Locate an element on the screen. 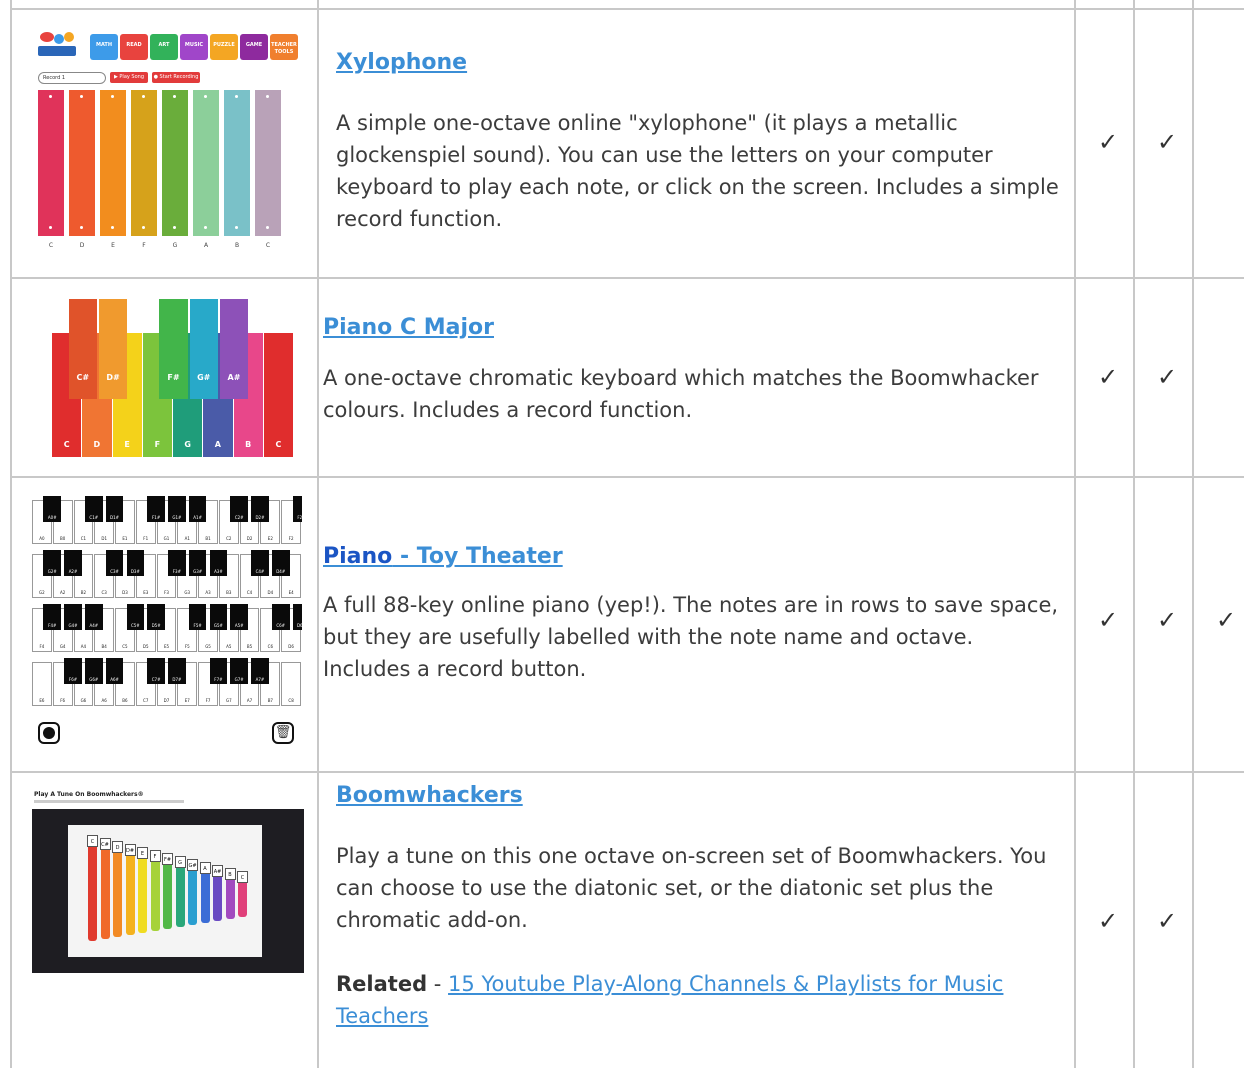  boomwhacker-tube: D is located at coordinates (117, 889).